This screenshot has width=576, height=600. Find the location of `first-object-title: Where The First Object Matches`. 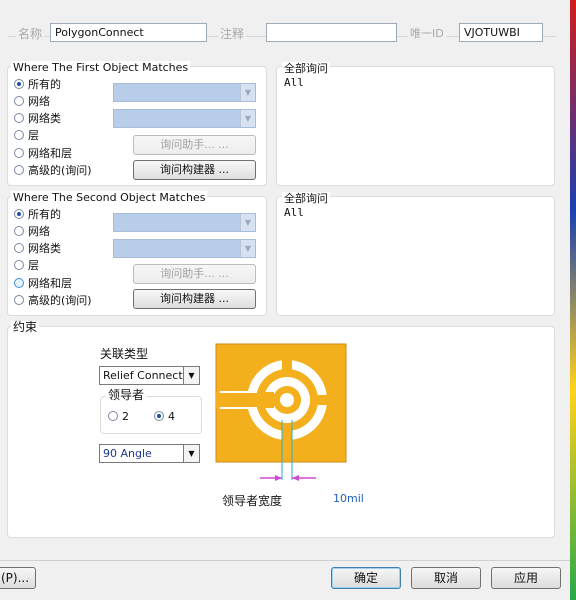

first-object-title: Where The First Object Matches is located at coordinates (101, 67).